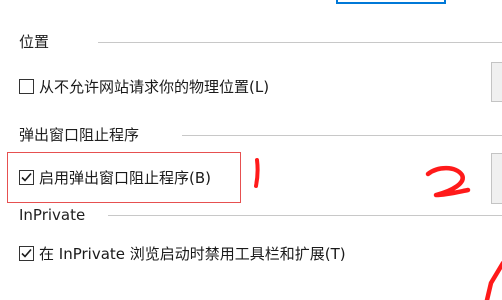 This screenshot has width=502, height=300. Describe the element at coordinates (493, 280) in the screenshot. I see `annotation-arrow` at that location.